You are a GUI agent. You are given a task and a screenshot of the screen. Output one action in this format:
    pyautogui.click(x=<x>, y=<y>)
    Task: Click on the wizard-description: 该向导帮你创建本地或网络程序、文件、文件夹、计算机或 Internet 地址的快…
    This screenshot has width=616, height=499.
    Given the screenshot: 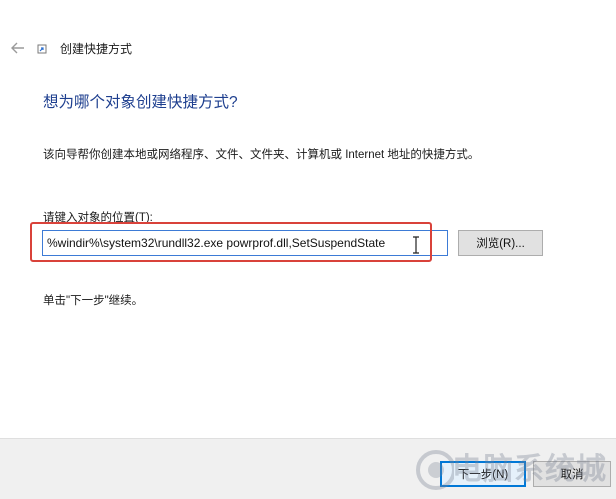 What is the action you would take?
    pyautogui.click(x=261, y=155)
    